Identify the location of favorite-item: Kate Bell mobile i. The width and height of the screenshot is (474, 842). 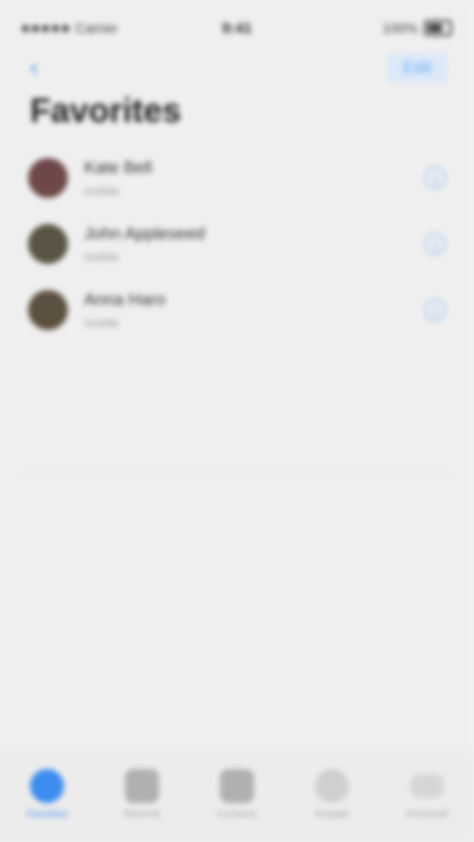
(237, 178).